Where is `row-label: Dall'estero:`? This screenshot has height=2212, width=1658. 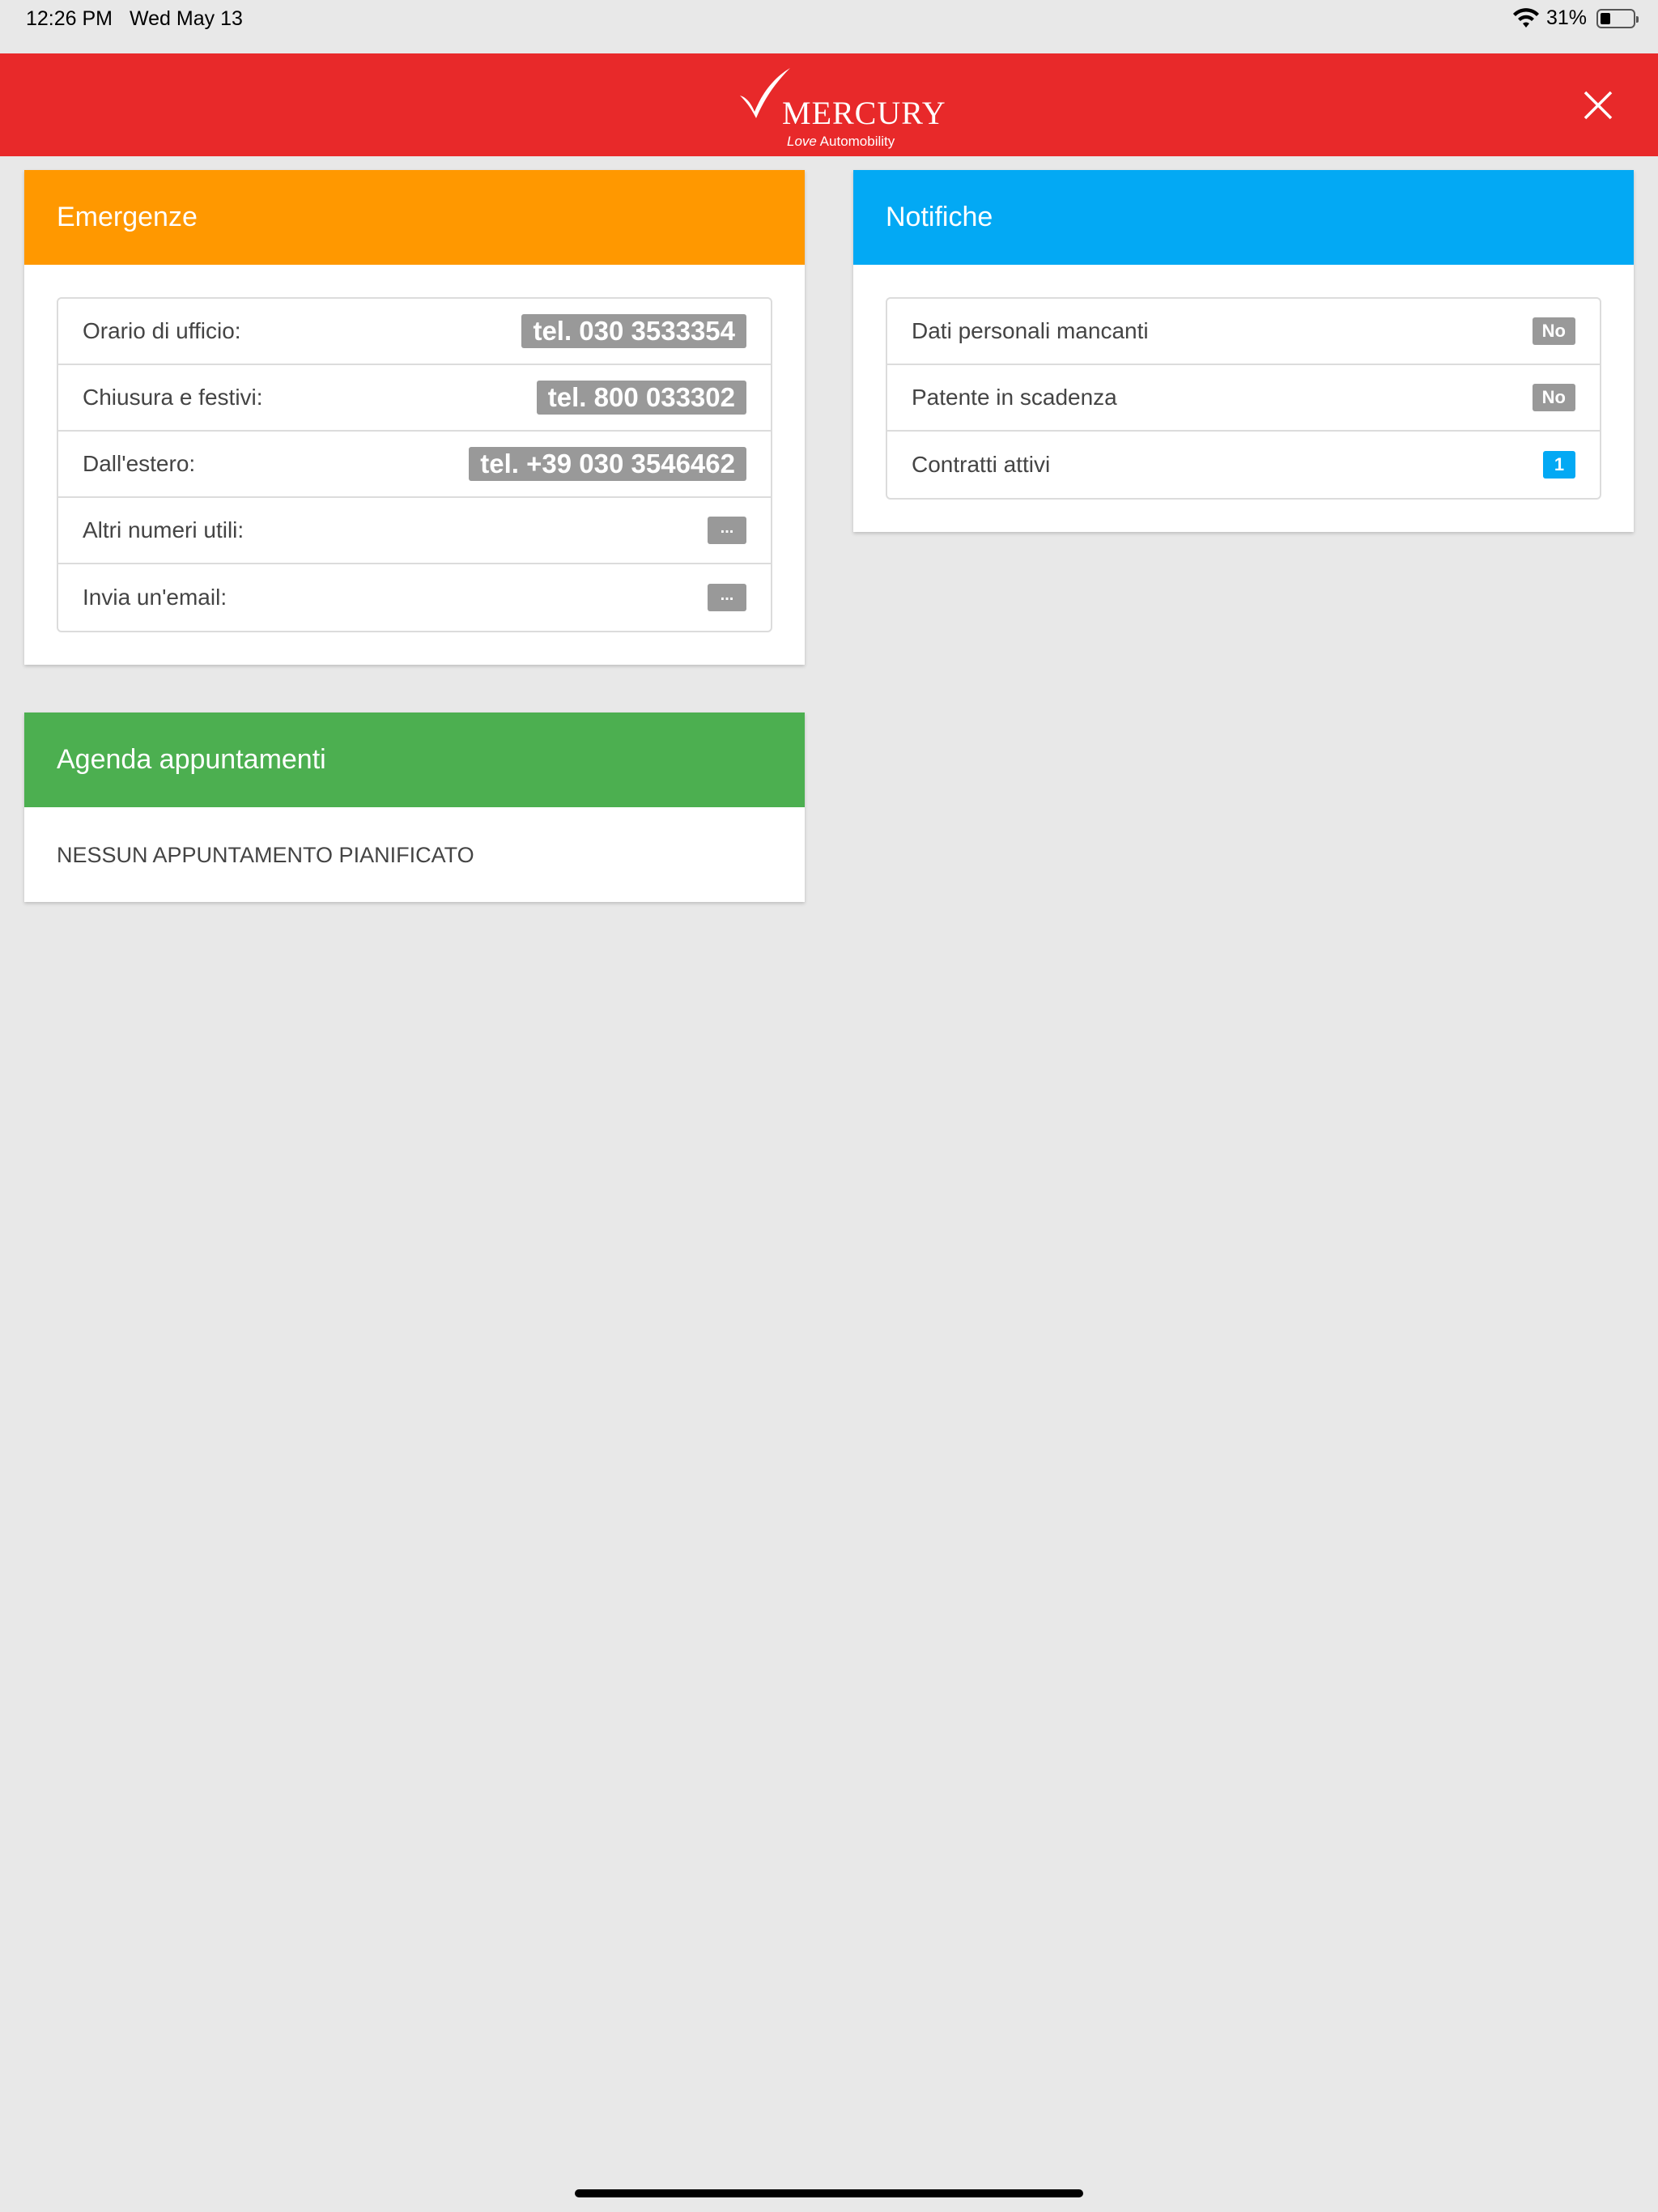
row-label: Dall'estero: is located at coordinates (139, 464).